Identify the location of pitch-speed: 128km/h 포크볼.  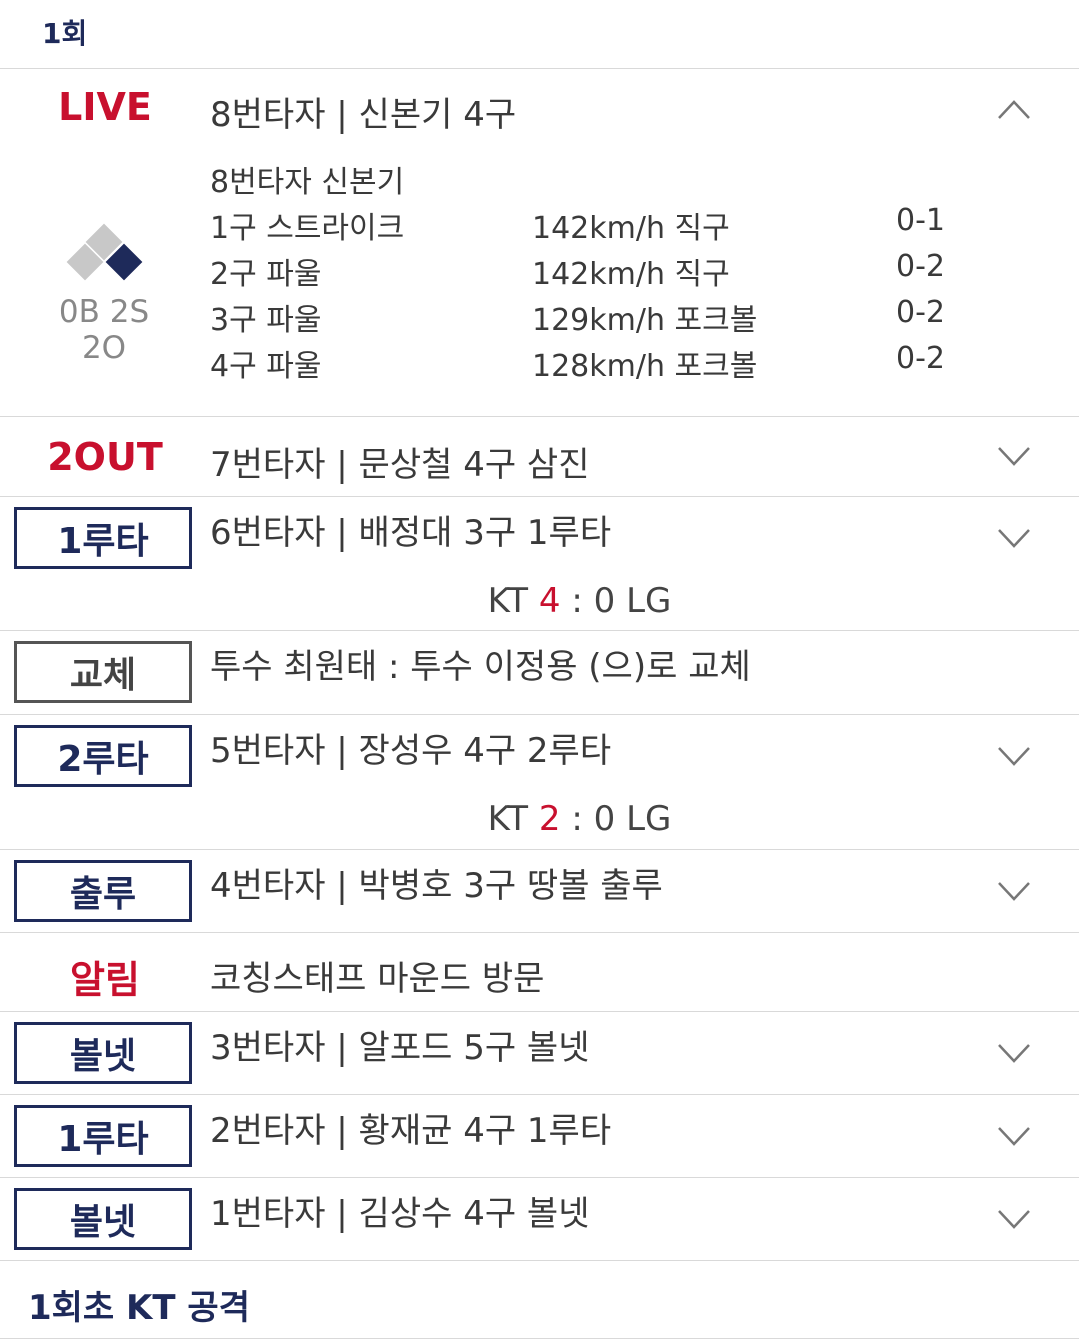
(645, 366).